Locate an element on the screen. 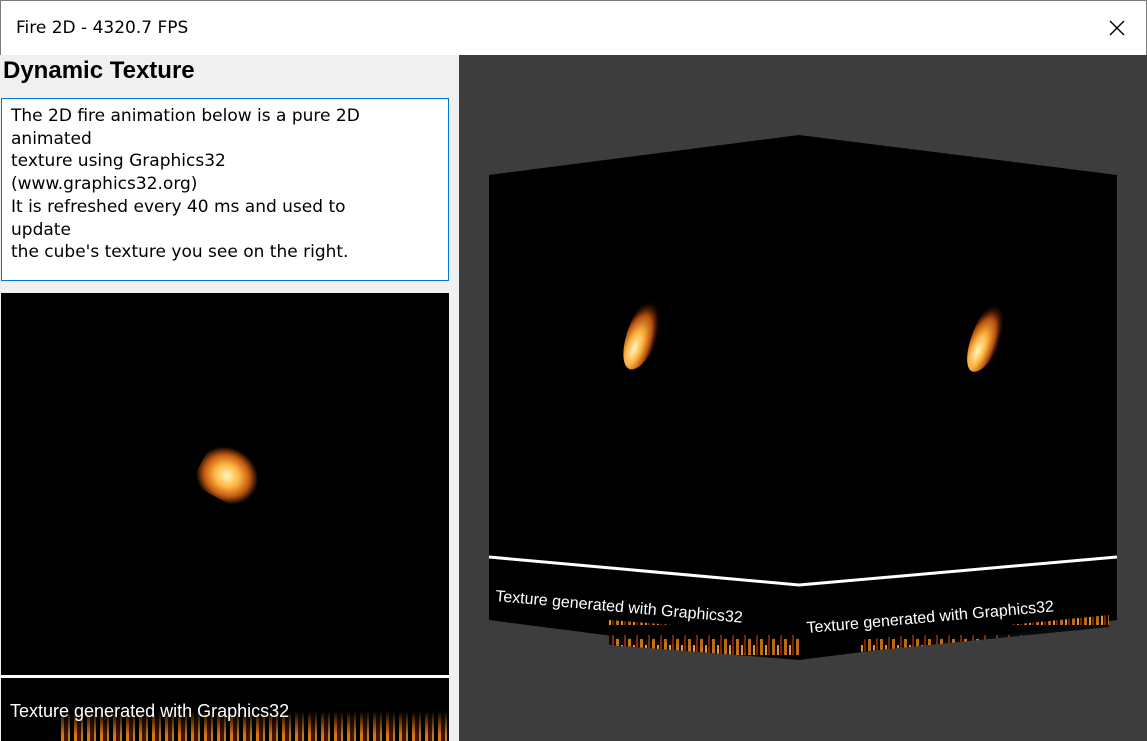 This screenshot has height=741, width=1147. panel-heading: Dynamic Texture is located at coordinates (99, 70).